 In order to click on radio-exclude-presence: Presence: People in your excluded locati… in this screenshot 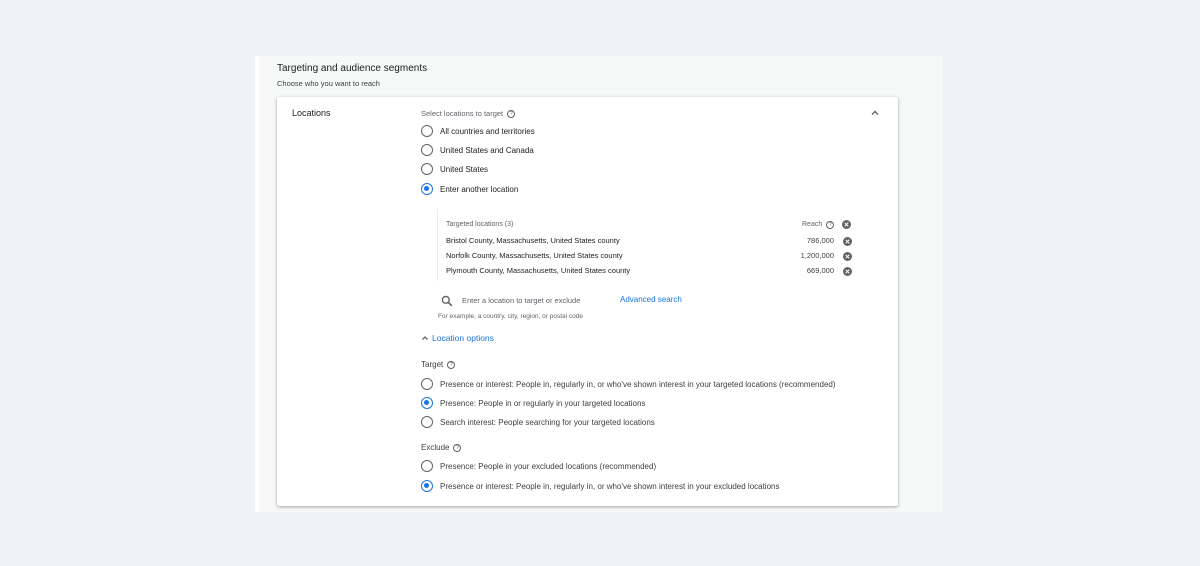, I will do `click(538, 466)`.